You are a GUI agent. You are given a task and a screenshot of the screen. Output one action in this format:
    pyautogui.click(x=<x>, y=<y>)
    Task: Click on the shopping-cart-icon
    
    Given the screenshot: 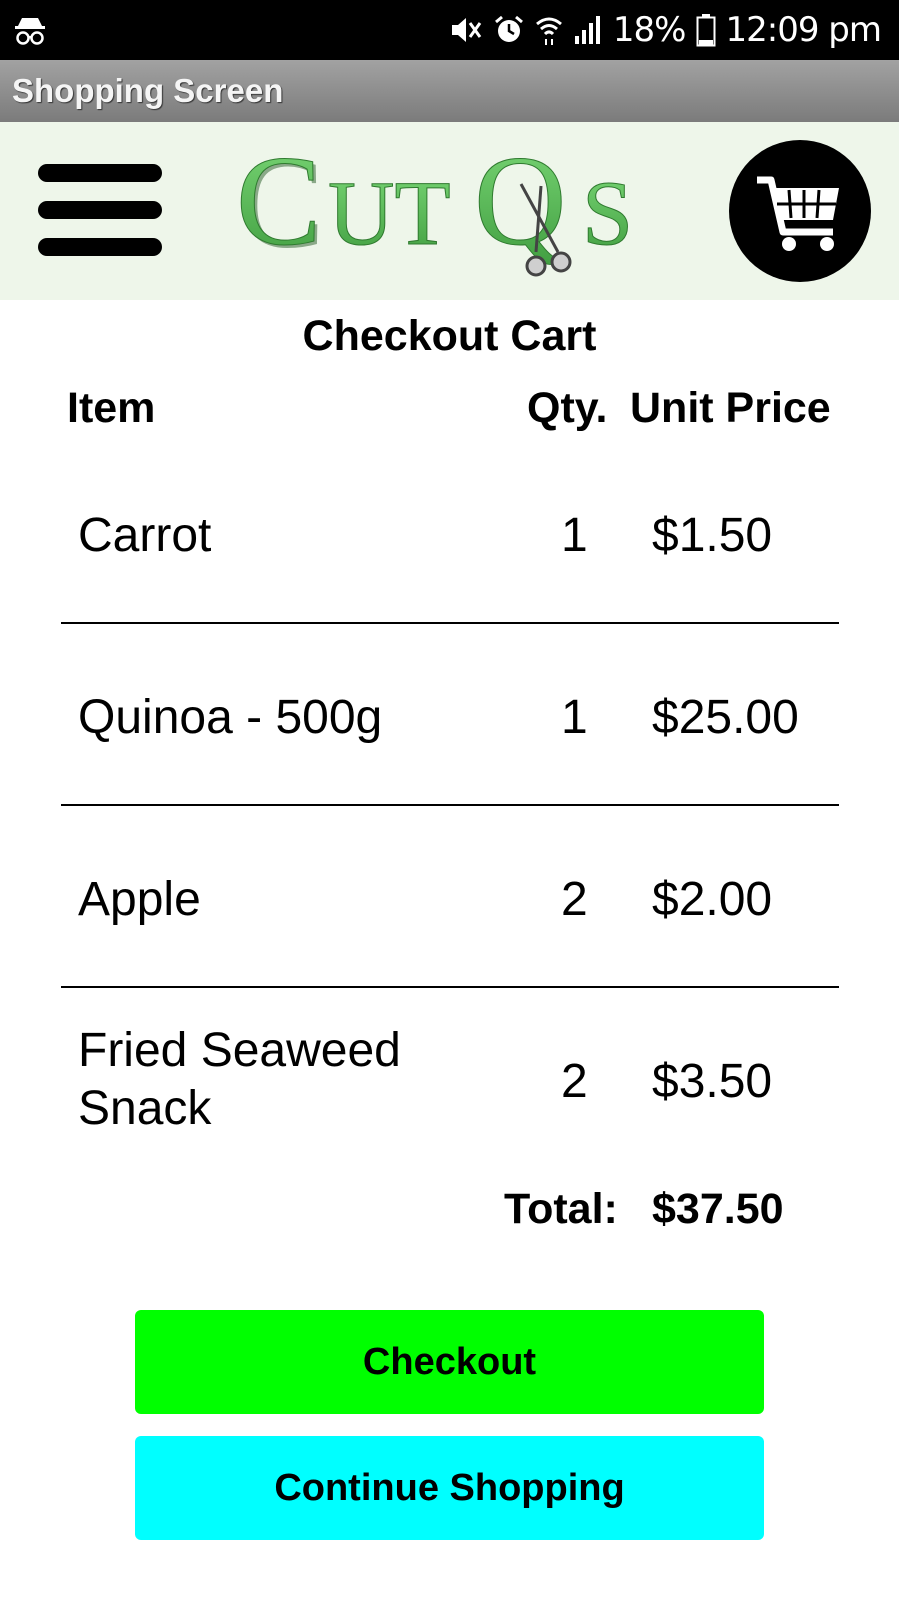 What is the action you would take?
    pyautogui.click(x=800, y=211)
    